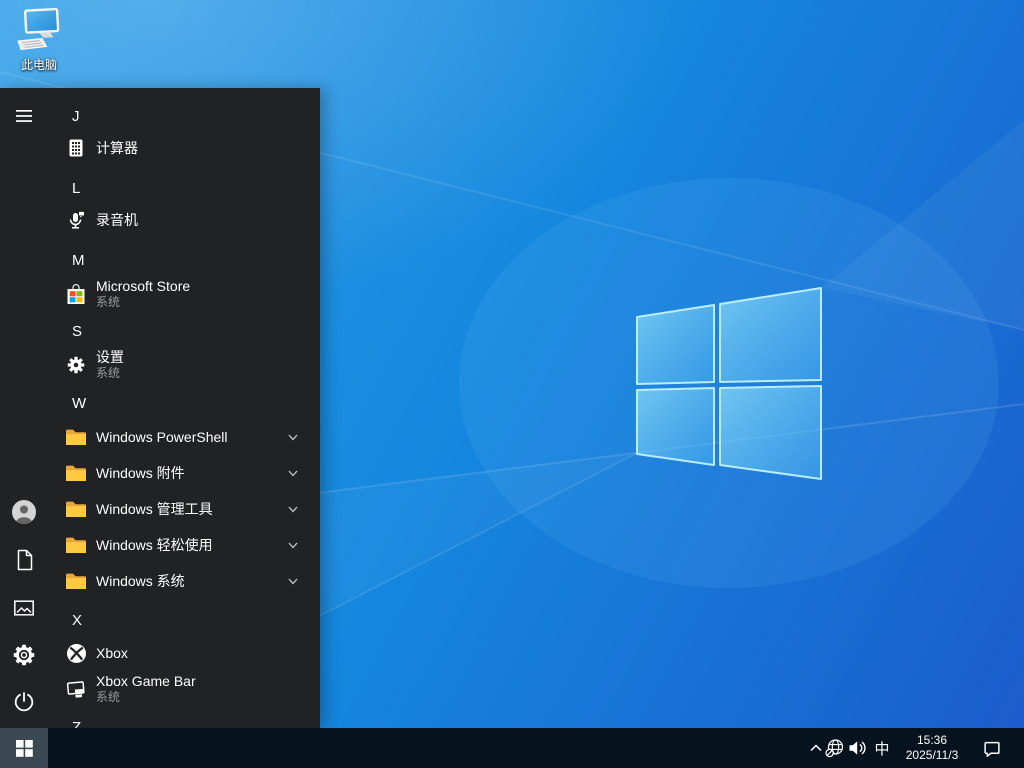 Image resolution: width=1024 pixels, height=768 pixels. What do you see at coordinates (882, 748) in the screenshot?
I see `tray-ime-indicator: 中` at bounding box center [882, 748].